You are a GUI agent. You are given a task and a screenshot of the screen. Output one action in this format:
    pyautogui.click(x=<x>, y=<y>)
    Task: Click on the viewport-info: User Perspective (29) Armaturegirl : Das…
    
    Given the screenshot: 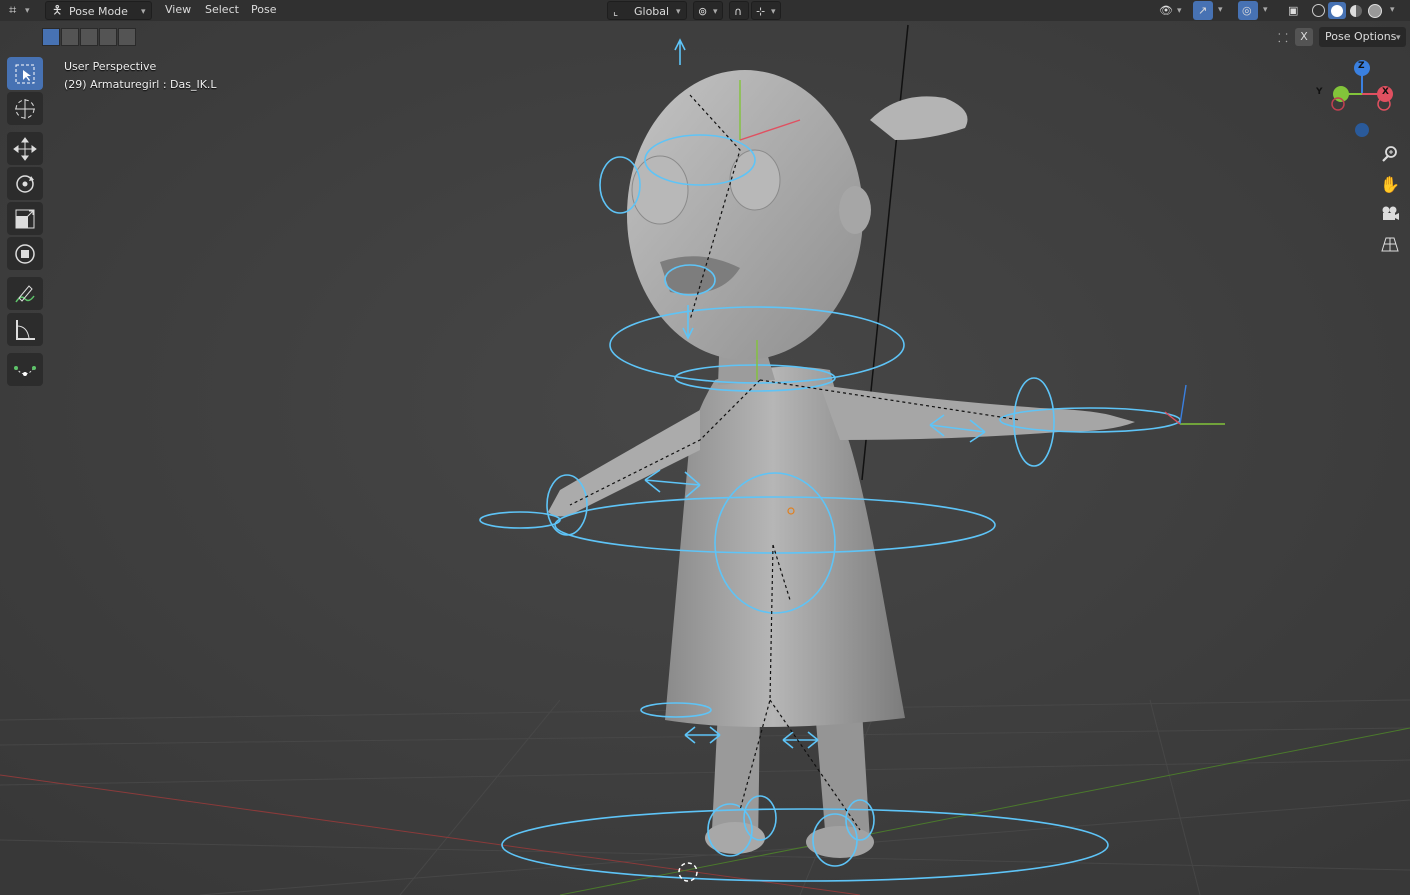 What is the action you would take?
    pyautogui.click(x=140, y=76)
    